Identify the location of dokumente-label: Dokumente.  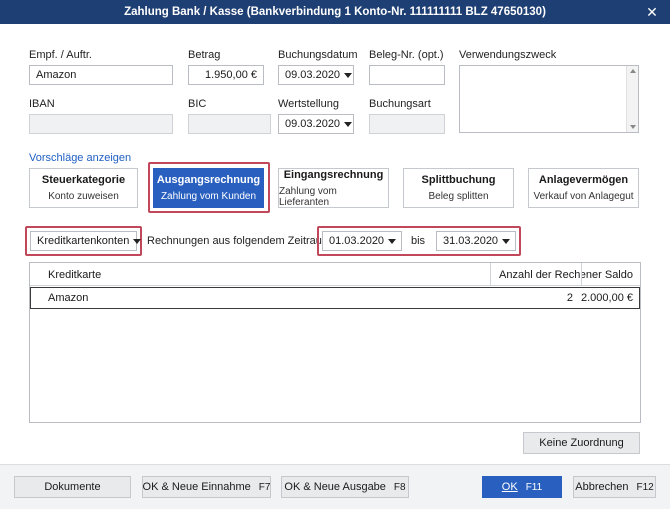
(72, 487).